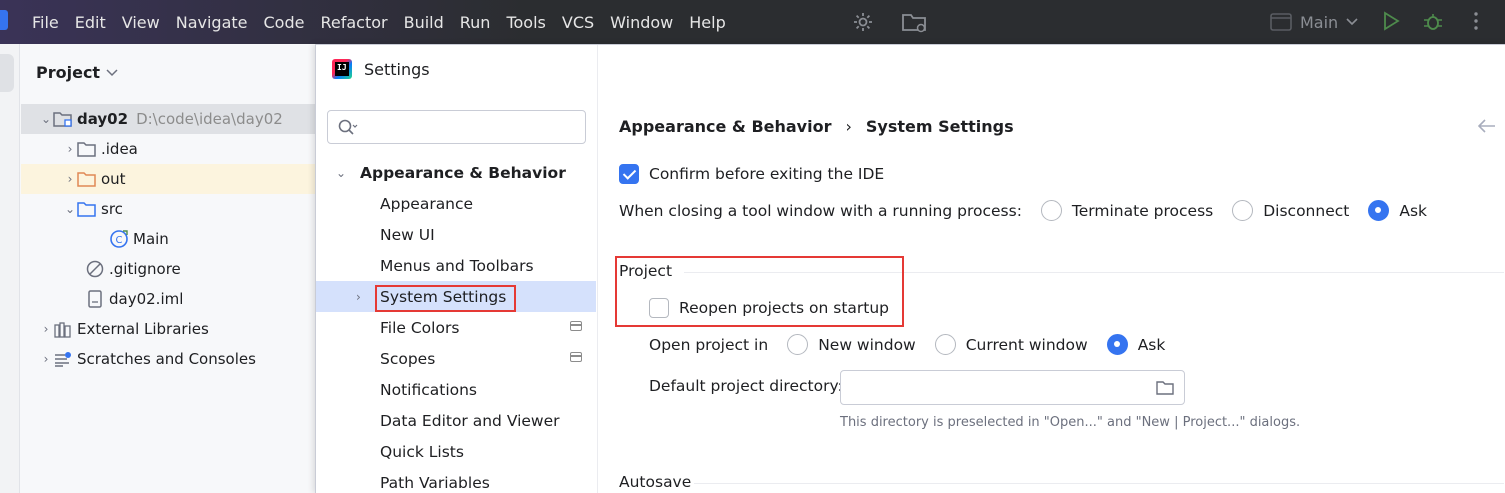 The width and height of the screenshot is (1505, 493). I want to click on ignored-file-icon, so click(95, 269).